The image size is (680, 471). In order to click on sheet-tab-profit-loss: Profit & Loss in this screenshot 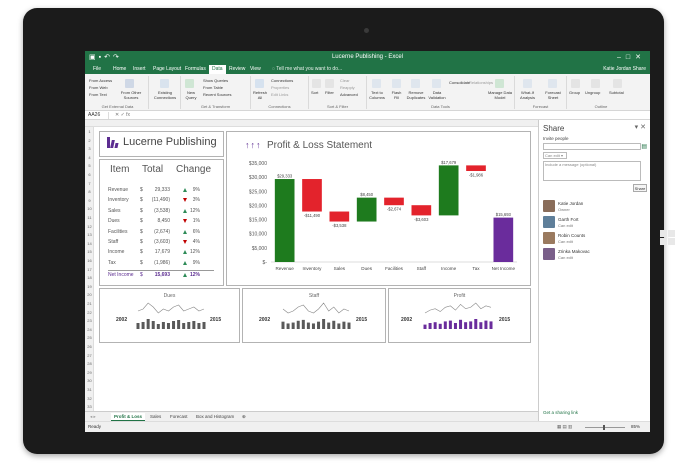, I will do `click(128, 417)`.